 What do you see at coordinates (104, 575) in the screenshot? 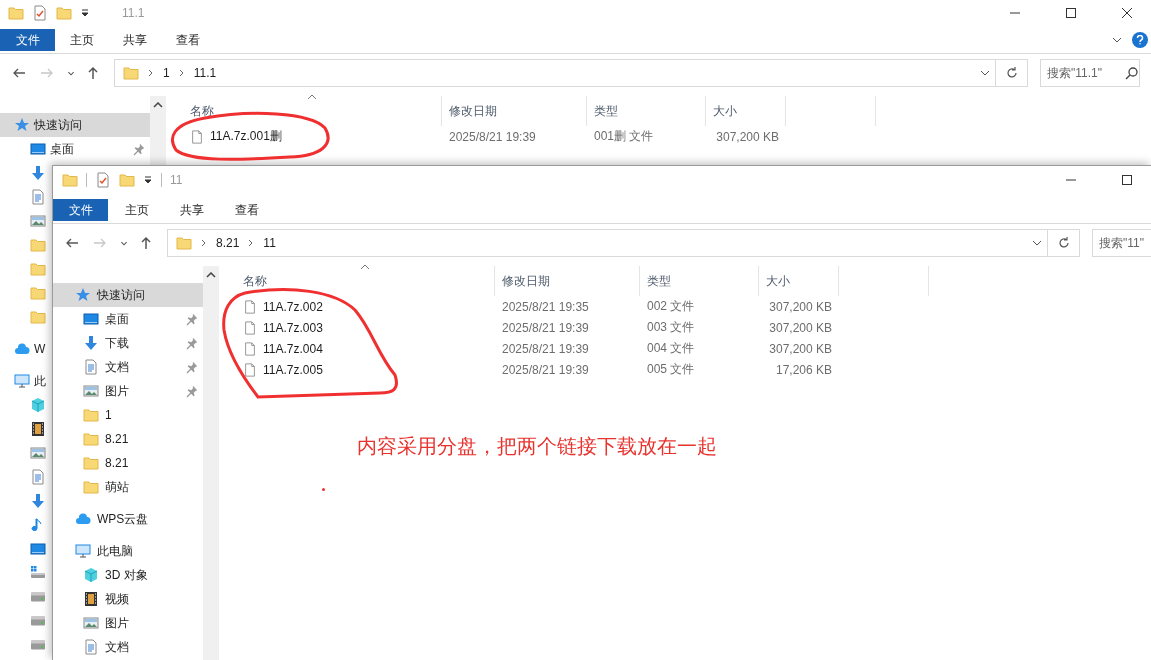
I see `nav-item: 3D 对象` at bounding box center [104, 575].